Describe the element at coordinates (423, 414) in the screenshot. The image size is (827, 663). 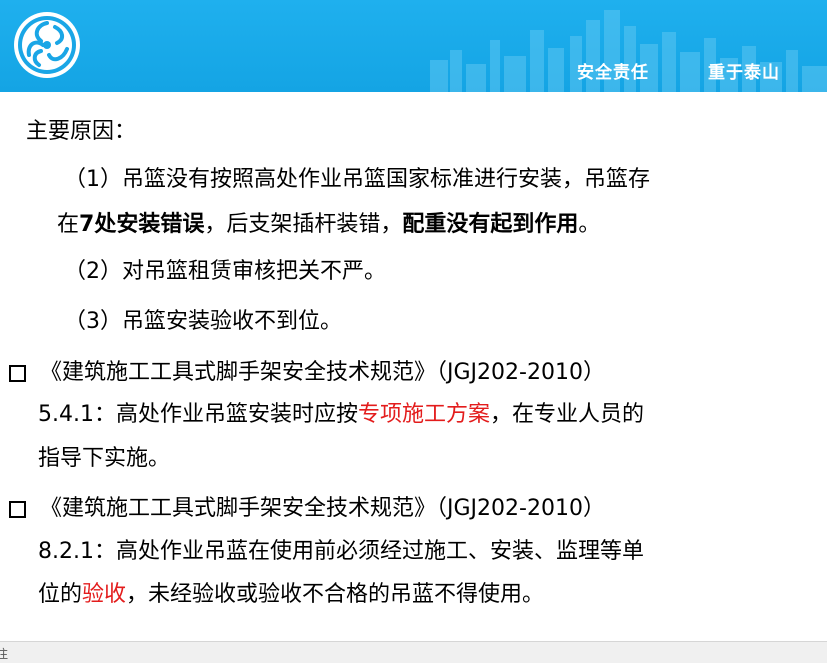
I see `special-construction-plan-text: 专项施工方案` at that location.